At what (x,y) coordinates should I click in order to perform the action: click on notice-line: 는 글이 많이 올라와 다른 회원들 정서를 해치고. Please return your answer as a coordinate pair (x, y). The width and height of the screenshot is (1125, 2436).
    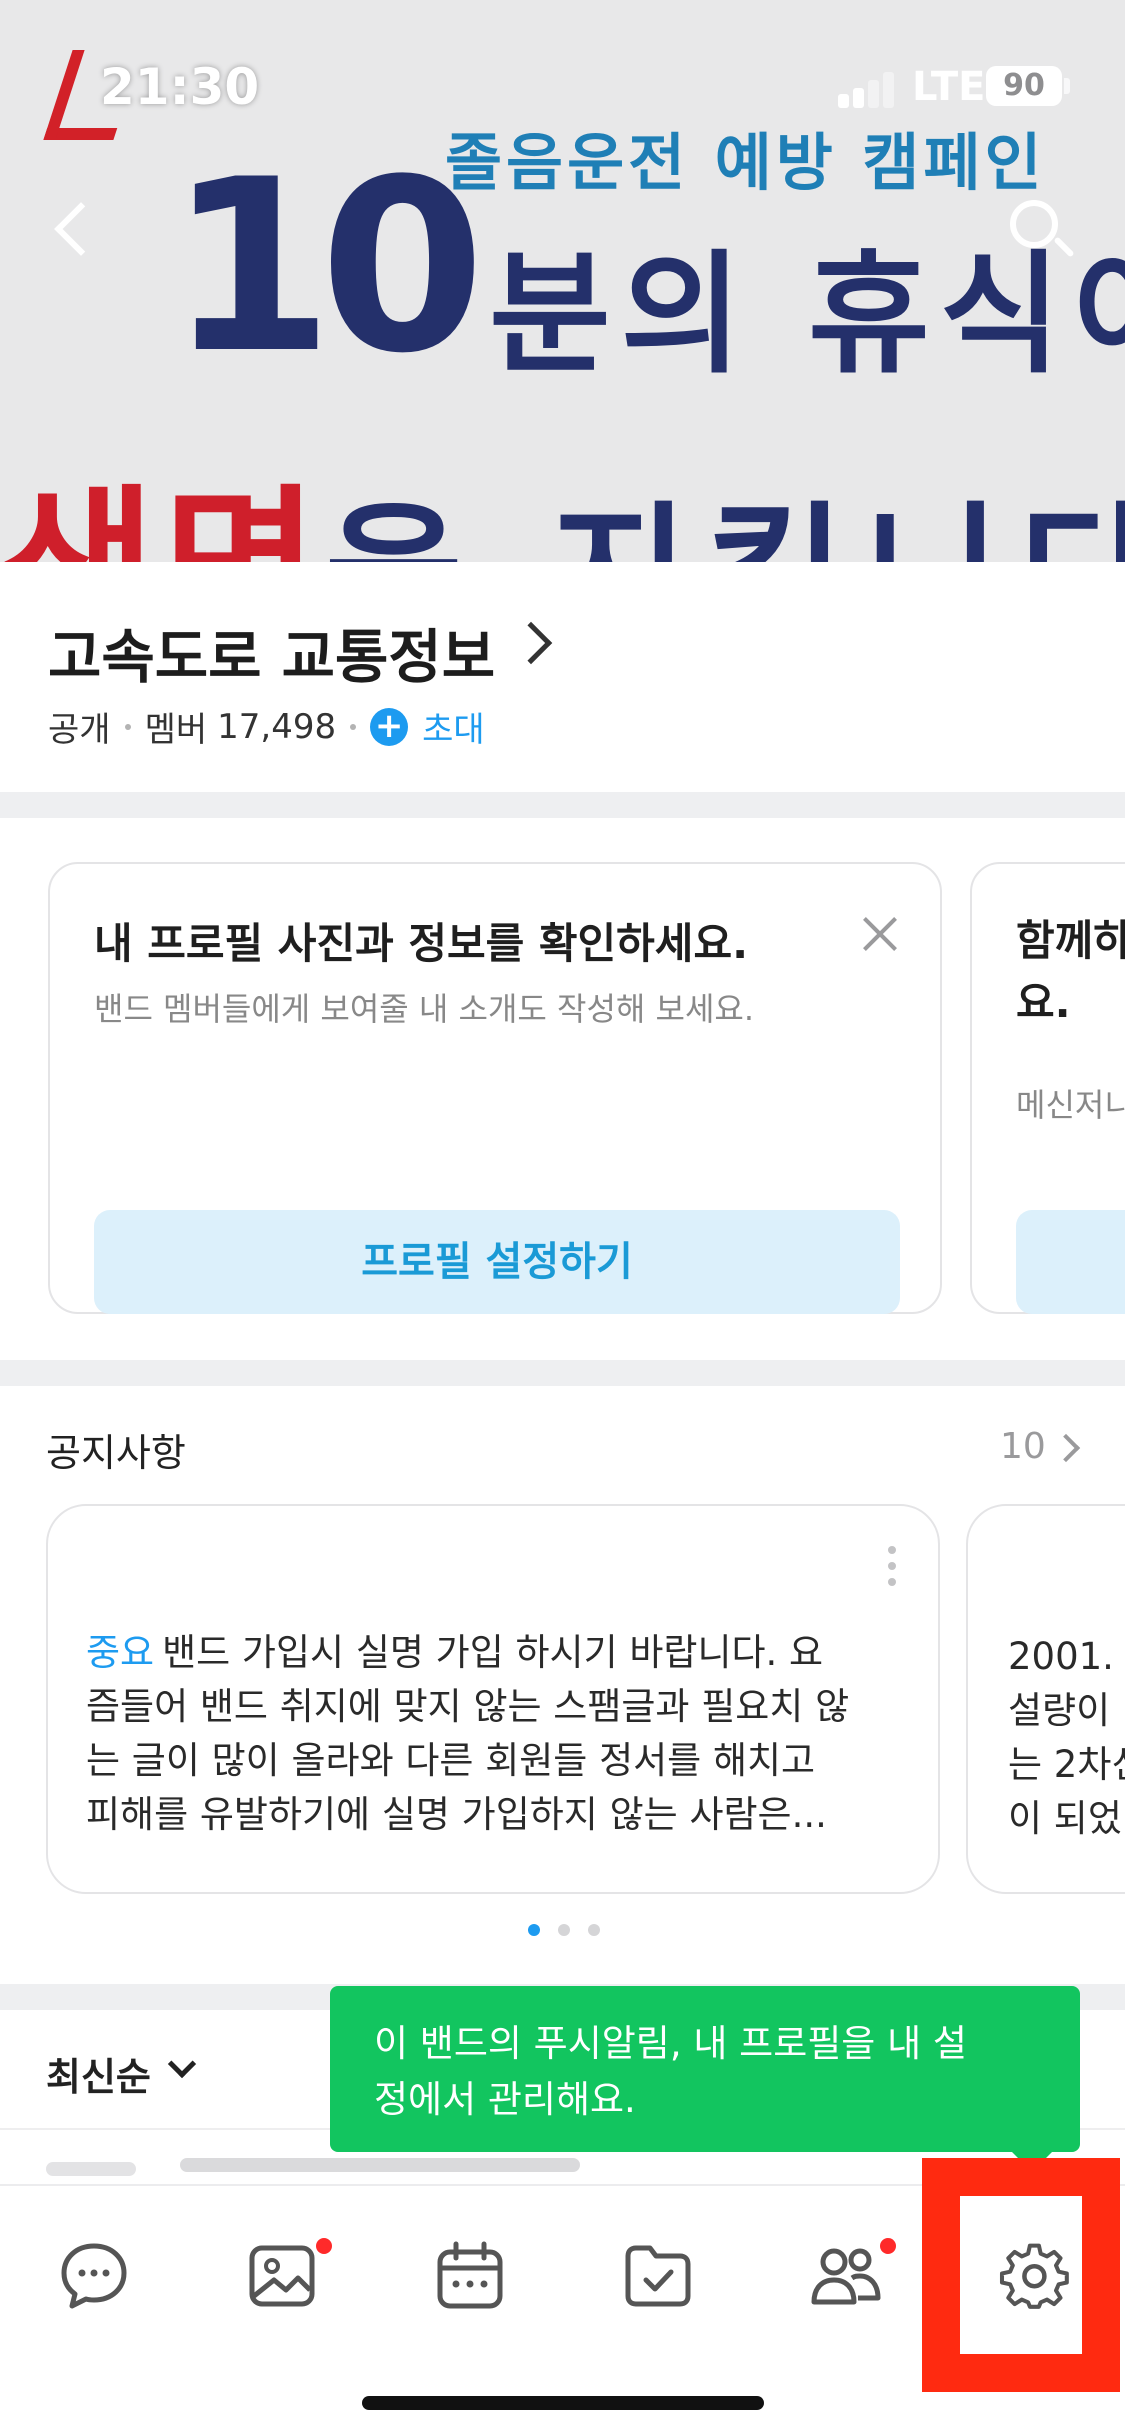
    Looking at the image, I should click on (451, 1760).